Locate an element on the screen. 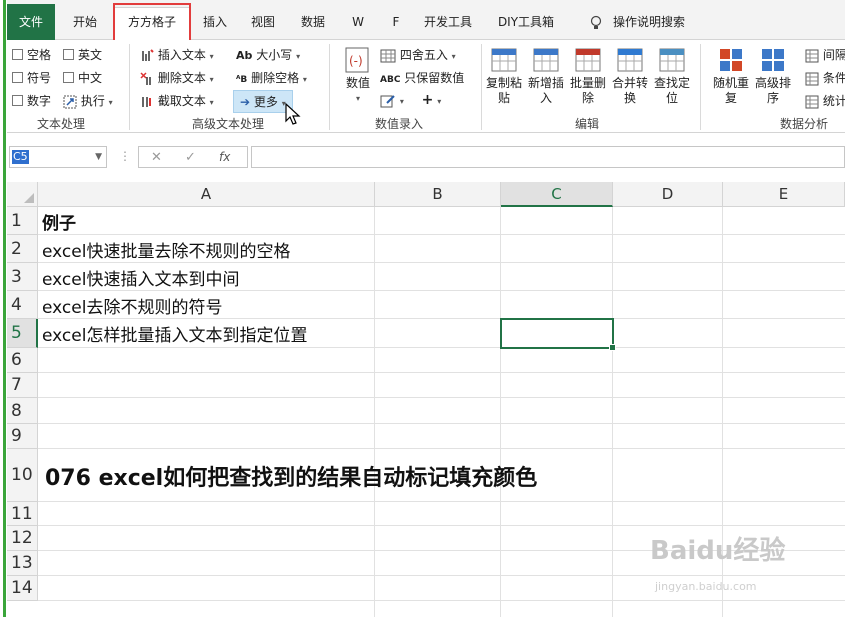 This screenshot has width=845, height=617. row-header-11: 11 is located at coordinates (22, 514).